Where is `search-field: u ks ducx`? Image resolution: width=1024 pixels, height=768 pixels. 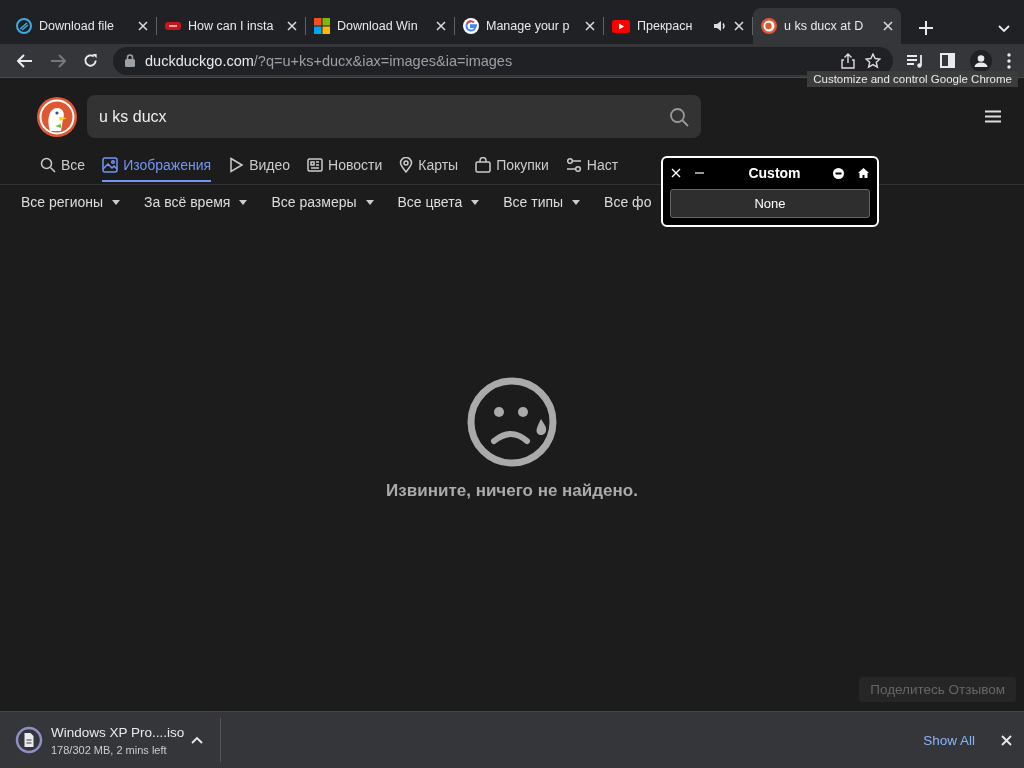
search-field: u ks ducx is located at coordinates (394, 116).